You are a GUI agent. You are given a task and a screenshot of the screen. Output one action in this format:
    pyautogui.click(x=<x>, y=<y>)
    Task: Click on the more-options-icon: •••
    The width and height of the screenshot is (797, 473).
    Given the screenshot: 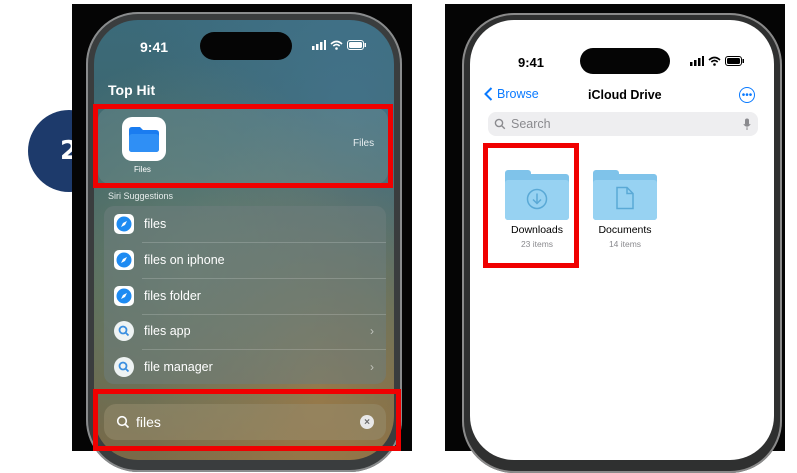 What is the action you would take?
    pyautogui.click(x=747, y=95)
    